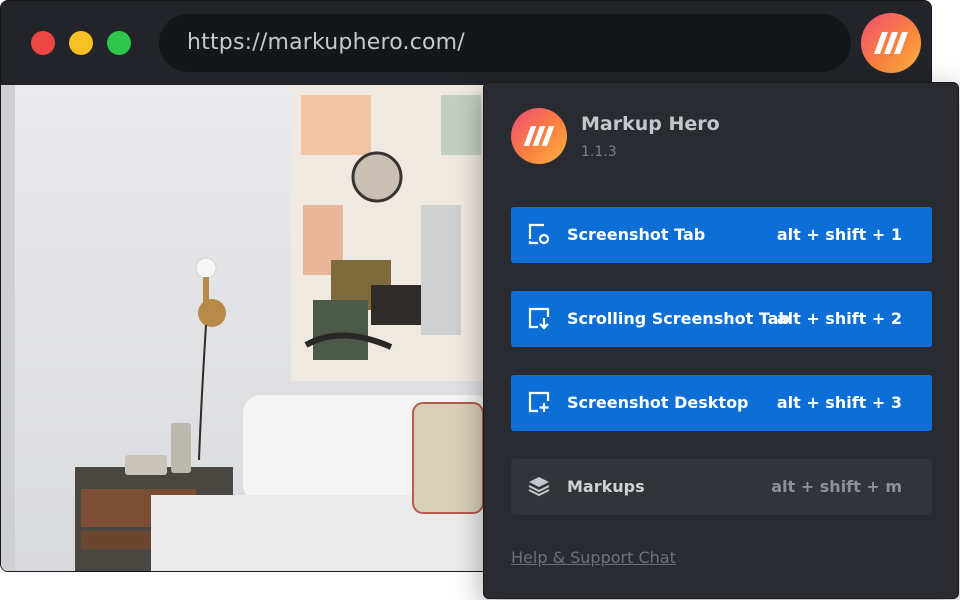  Describe the element at coordinates (839, 234) in the screenshot. I see `action-shortcut: alt + shift + 1` at that location.